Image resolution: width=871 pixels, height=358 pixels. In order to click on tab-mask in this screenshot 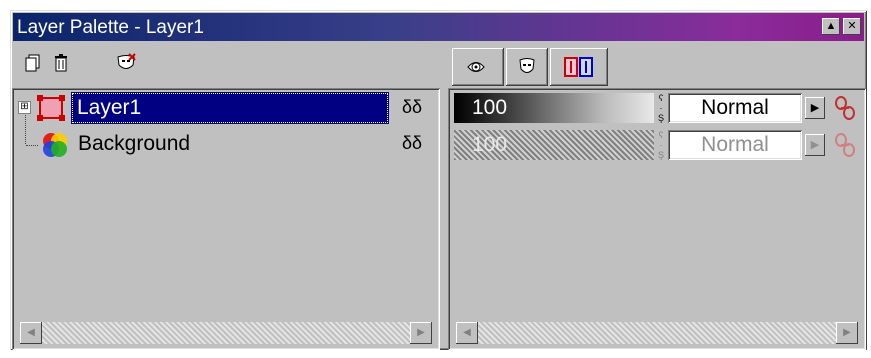, I will do `click(527, 67)`.